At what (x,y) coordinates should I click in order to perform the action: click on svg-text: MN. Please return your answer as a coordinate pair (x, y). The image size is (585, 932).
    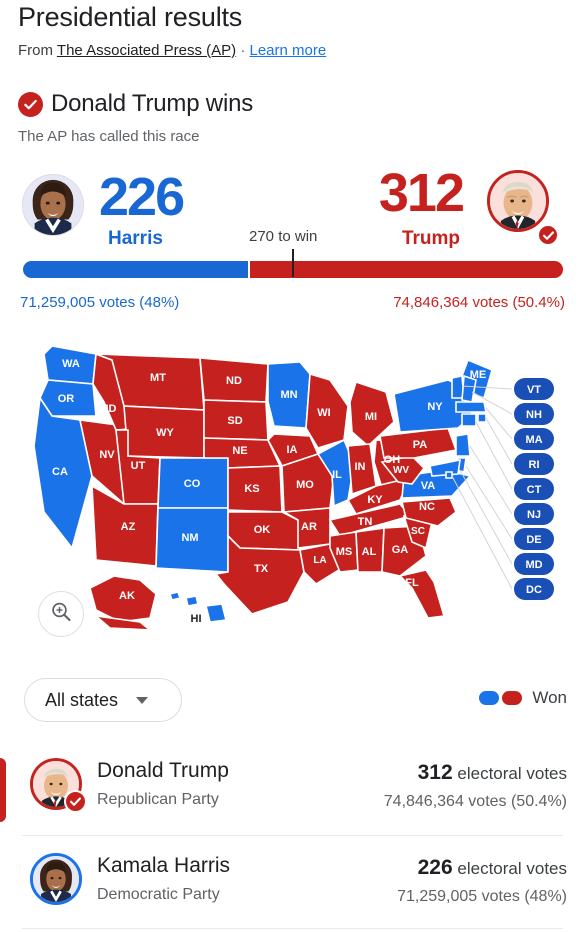
    Looking at the image, I should click on (288, 395).